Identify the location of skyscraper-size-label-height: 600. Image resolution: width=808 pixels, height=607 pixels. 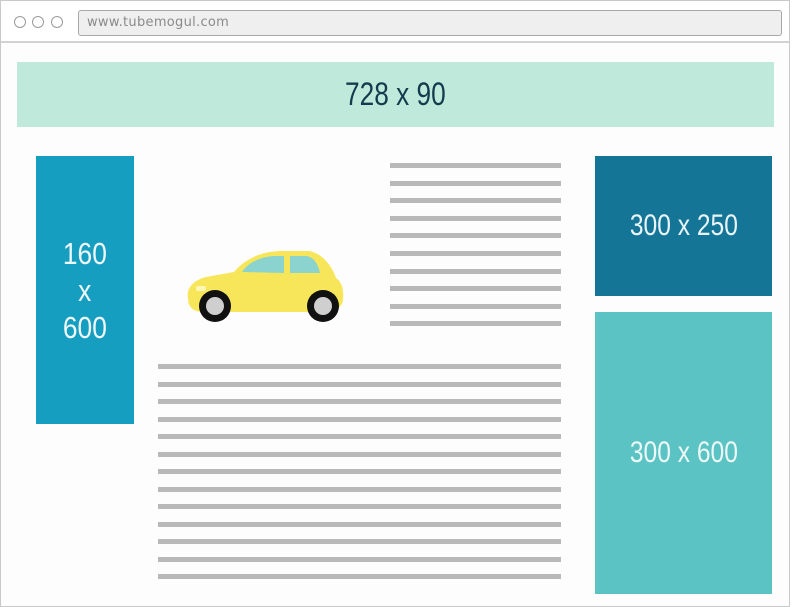
(85, 327).